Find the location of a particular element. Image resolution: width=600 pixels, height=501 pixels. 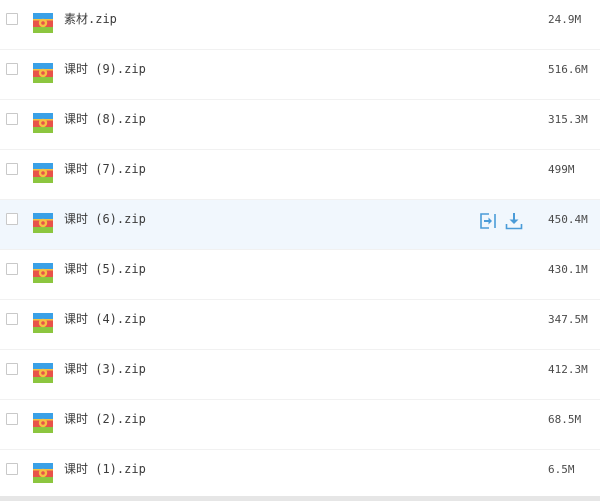

file-size: 412.3M is located at coordinates (568, 369).